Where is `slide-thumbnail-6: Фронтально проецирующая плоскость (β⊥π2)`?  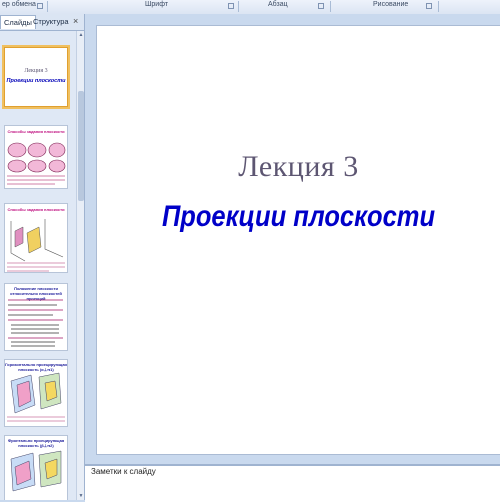 slide-thumbnail-6: Фронтально проецирующая плоскость (β⊥π2) is located at coordinates (36, 467).